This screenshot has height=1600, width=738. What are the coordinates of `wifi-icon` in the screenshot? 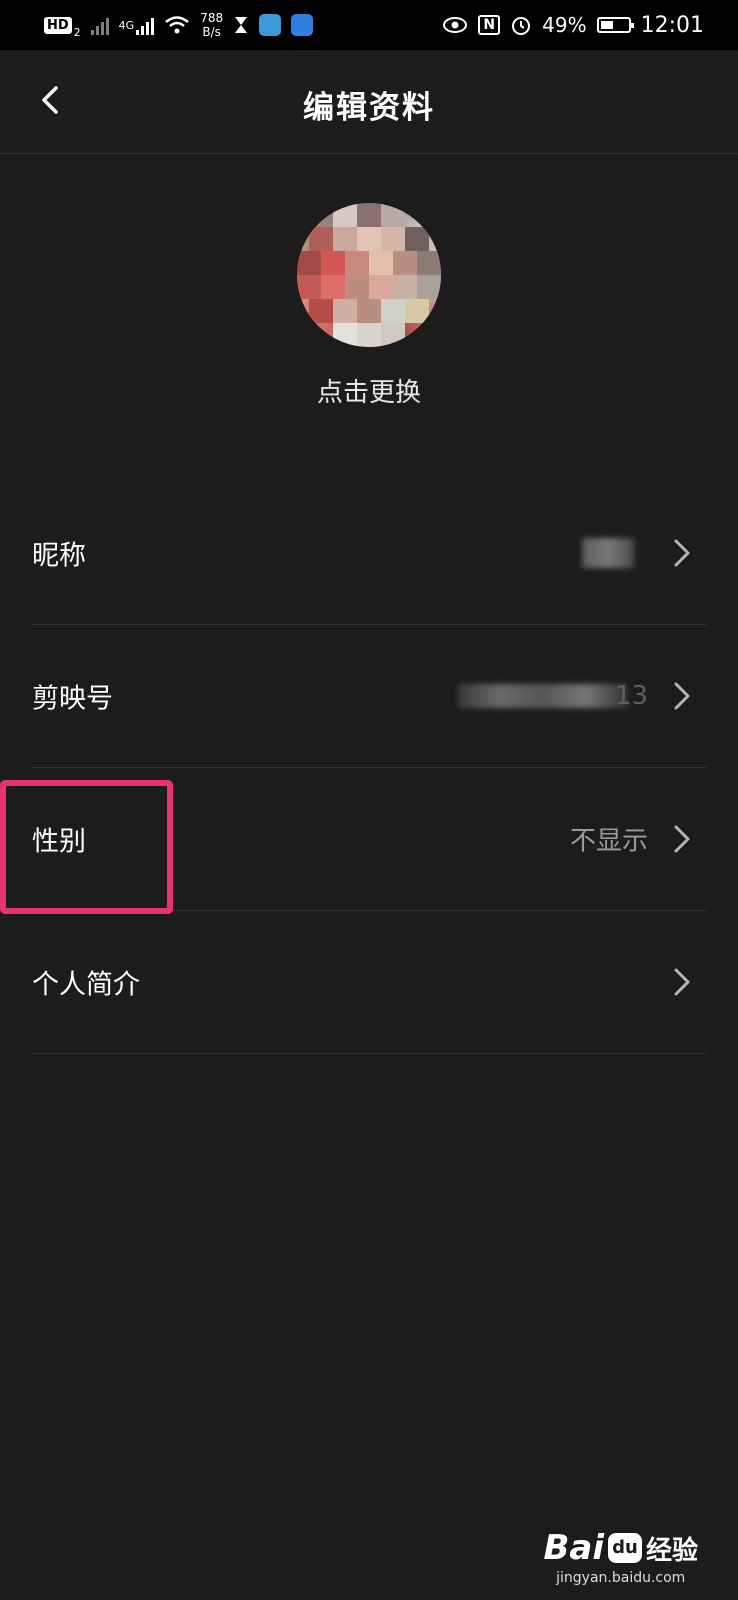 It's located at (177, 25).